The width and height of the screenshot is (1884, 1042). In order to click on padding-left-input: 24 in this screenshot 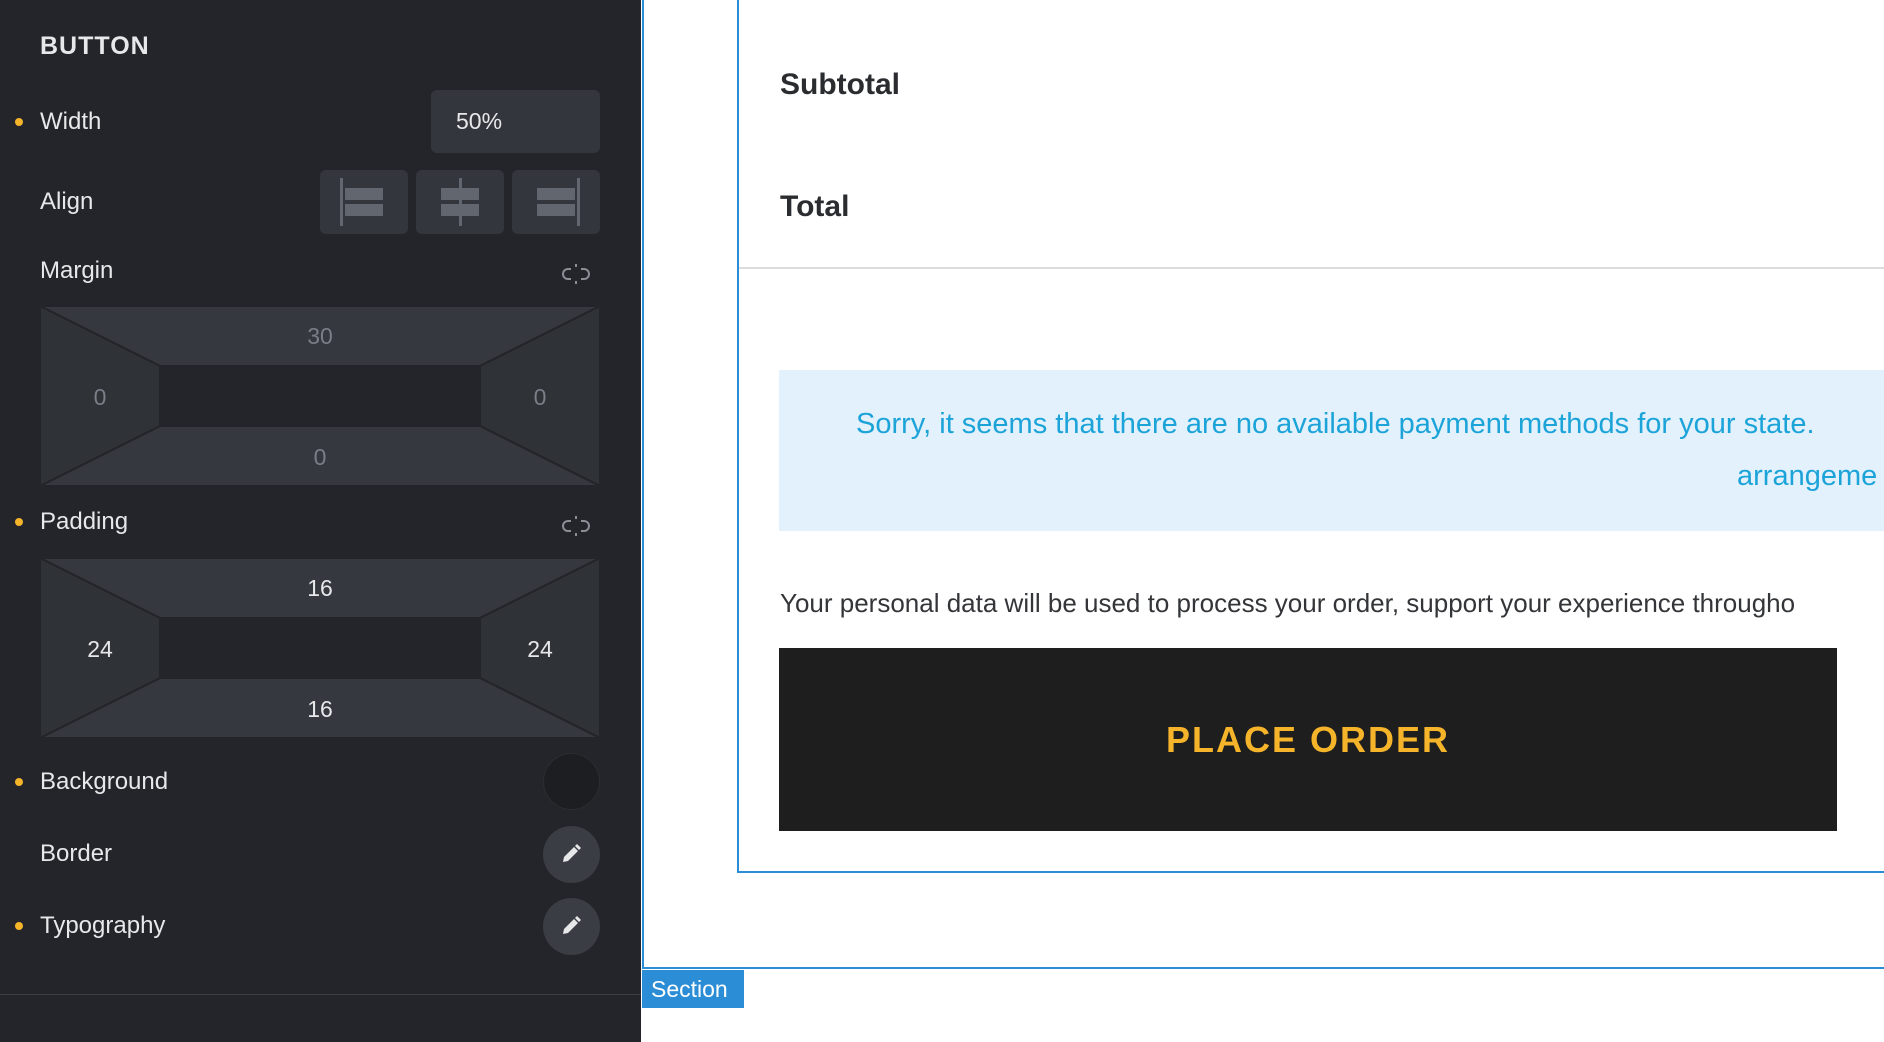, I will do `click(100, 649)`.